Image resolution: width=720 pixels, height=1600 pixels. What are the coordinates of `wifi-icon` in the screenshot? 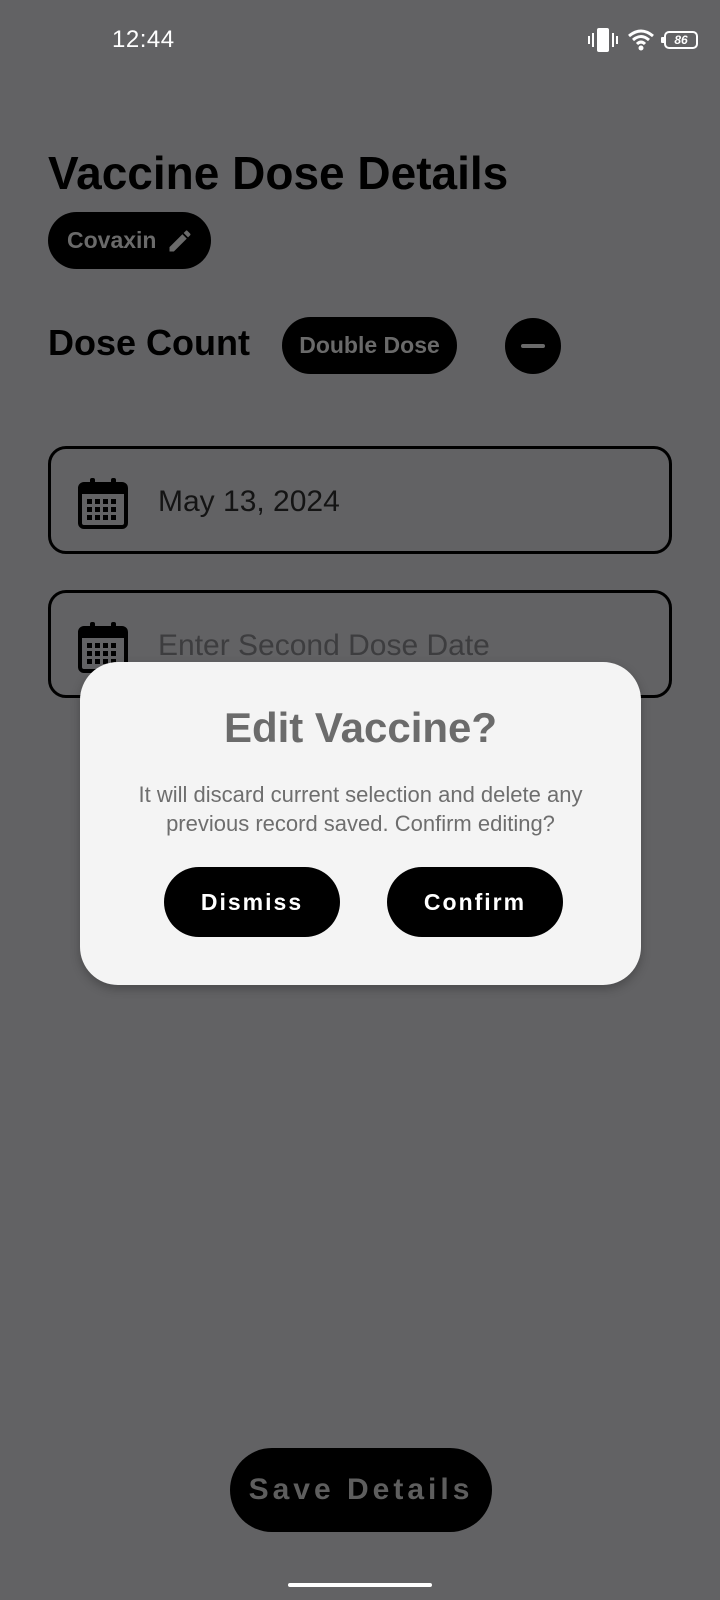 It's located at (641, 40).